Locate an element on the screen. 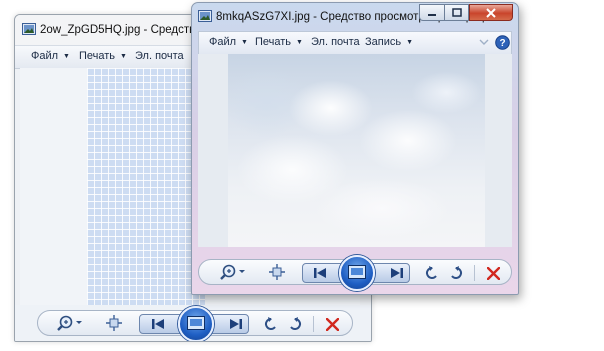  collapse-icon is located at coordinates (484, 42).